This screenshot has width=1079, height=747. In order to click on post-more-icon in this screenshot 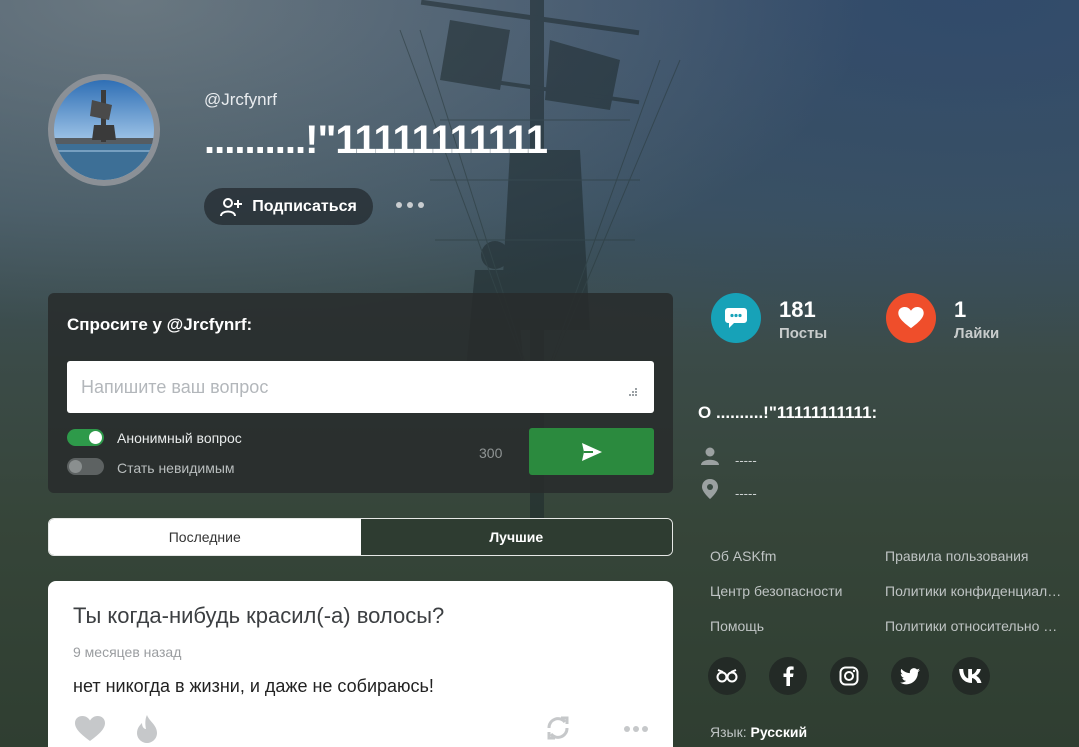, I will do `click(636, 729)`.